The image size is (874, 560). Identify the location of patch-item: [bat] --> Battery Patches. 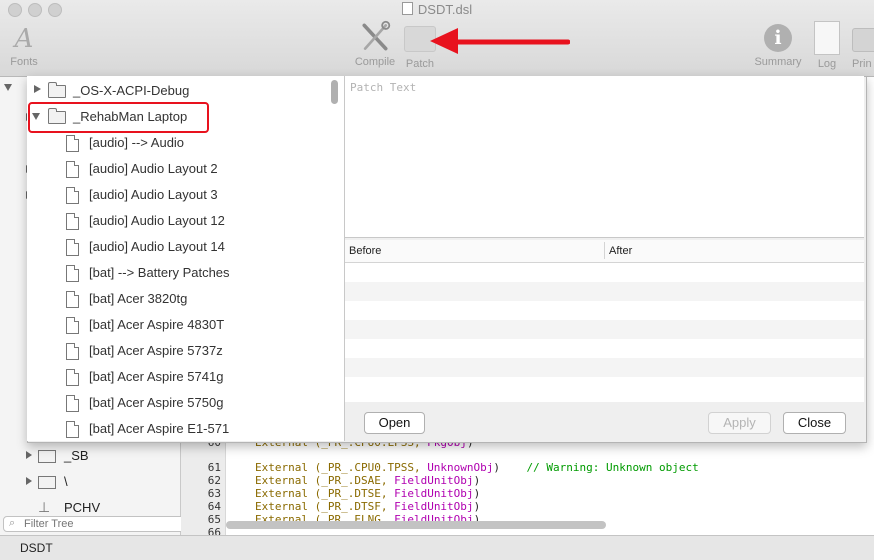
(185, 273).